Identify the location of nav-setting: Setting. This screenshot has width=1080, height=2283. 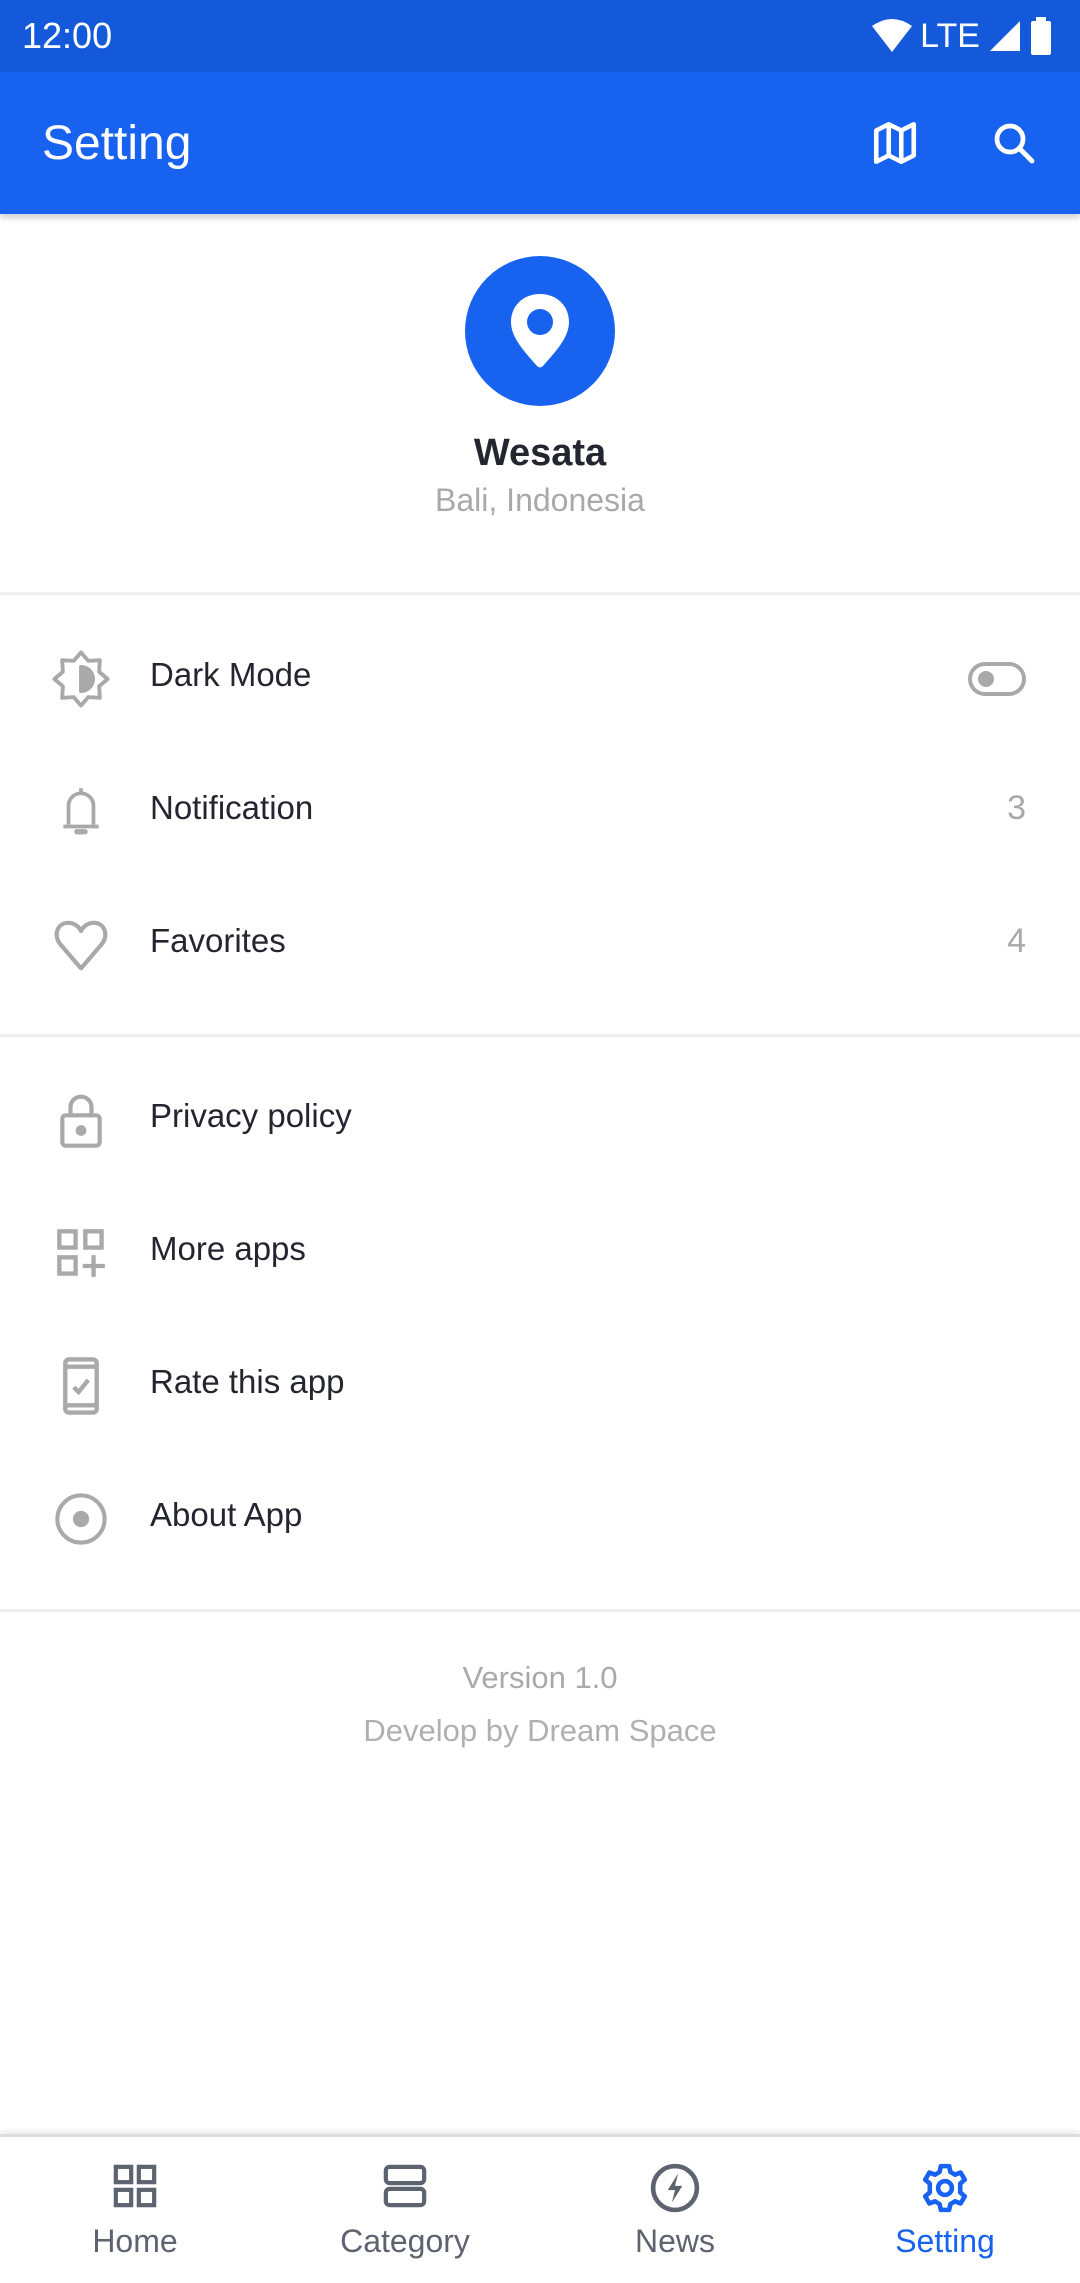
(945, 2210).